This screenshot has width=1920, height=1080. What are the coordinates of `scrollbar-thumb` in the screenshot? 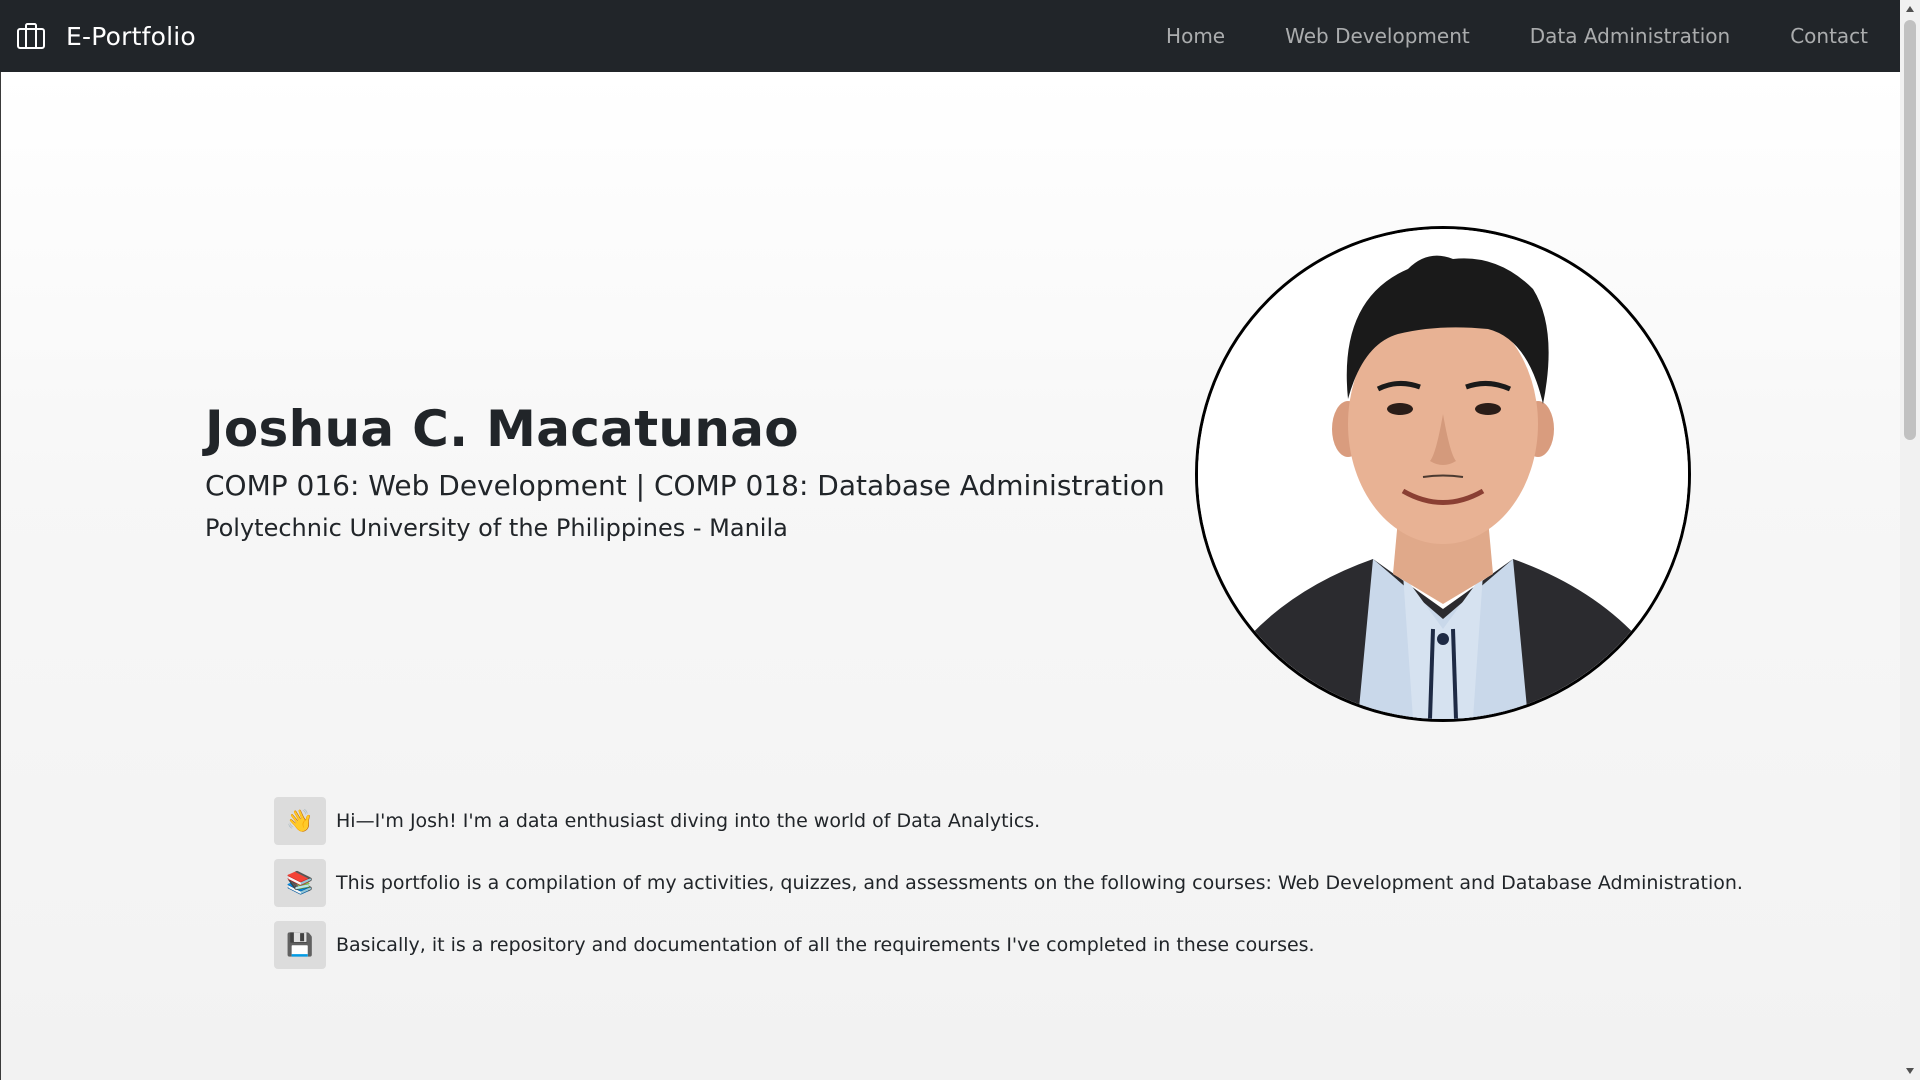 It's located at (1910, 230).